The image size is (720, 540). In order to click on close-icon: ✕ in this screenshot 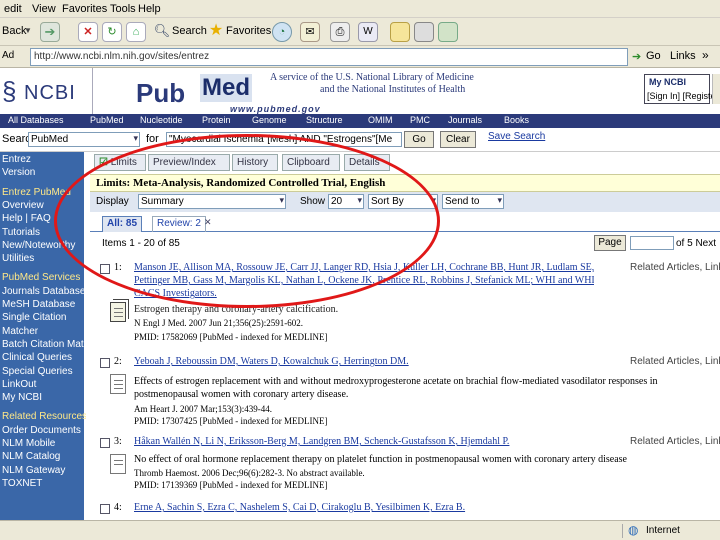, I will do `click(208, 222)`.